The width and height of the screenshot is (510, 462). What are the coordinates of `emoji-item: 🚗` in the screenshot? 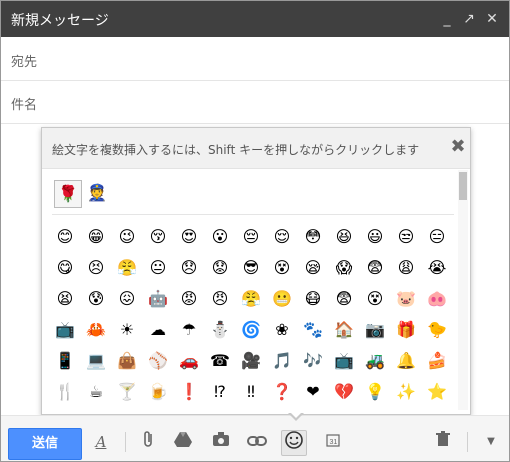 It's located at (189, 361).